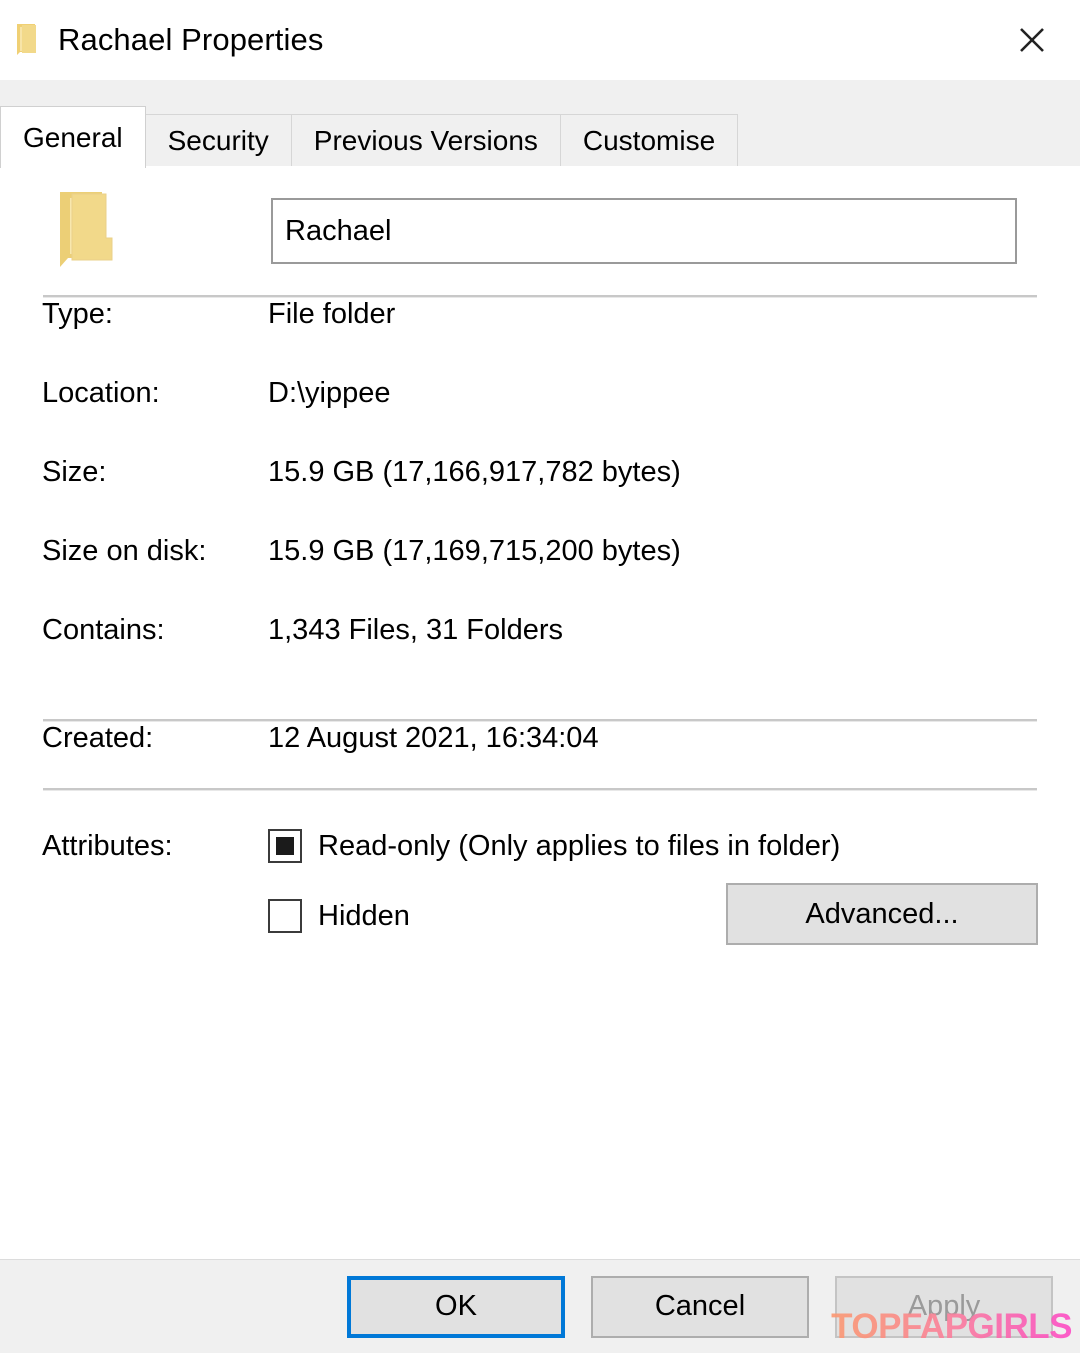 This screenshot has height=1353, width=1080. I want to click on table-row: Type: File folder, so click(540, 337).